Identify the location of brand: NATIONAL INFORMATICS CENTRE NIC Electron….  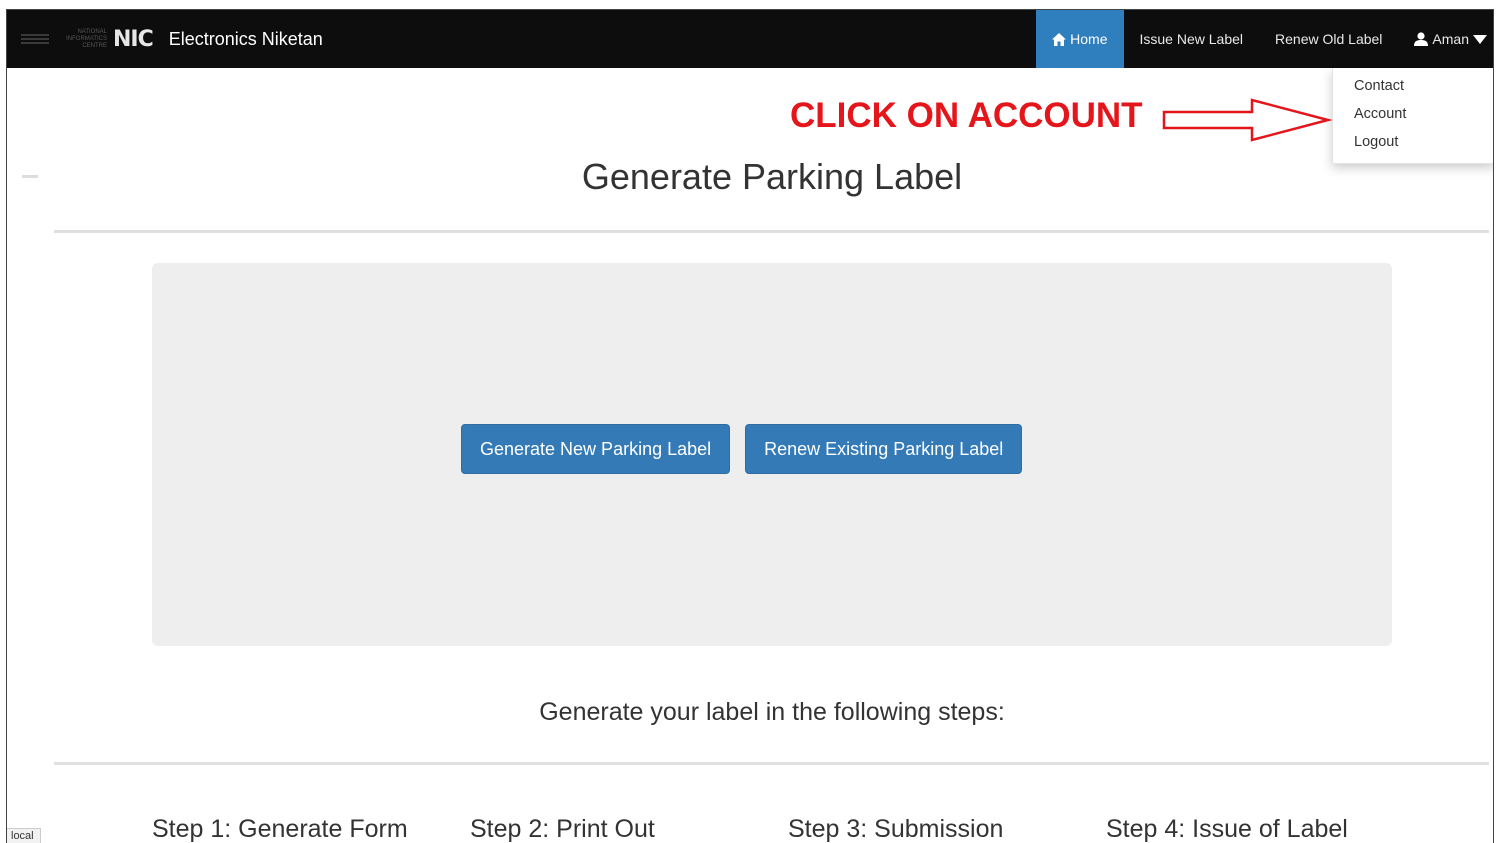
(172, 39).